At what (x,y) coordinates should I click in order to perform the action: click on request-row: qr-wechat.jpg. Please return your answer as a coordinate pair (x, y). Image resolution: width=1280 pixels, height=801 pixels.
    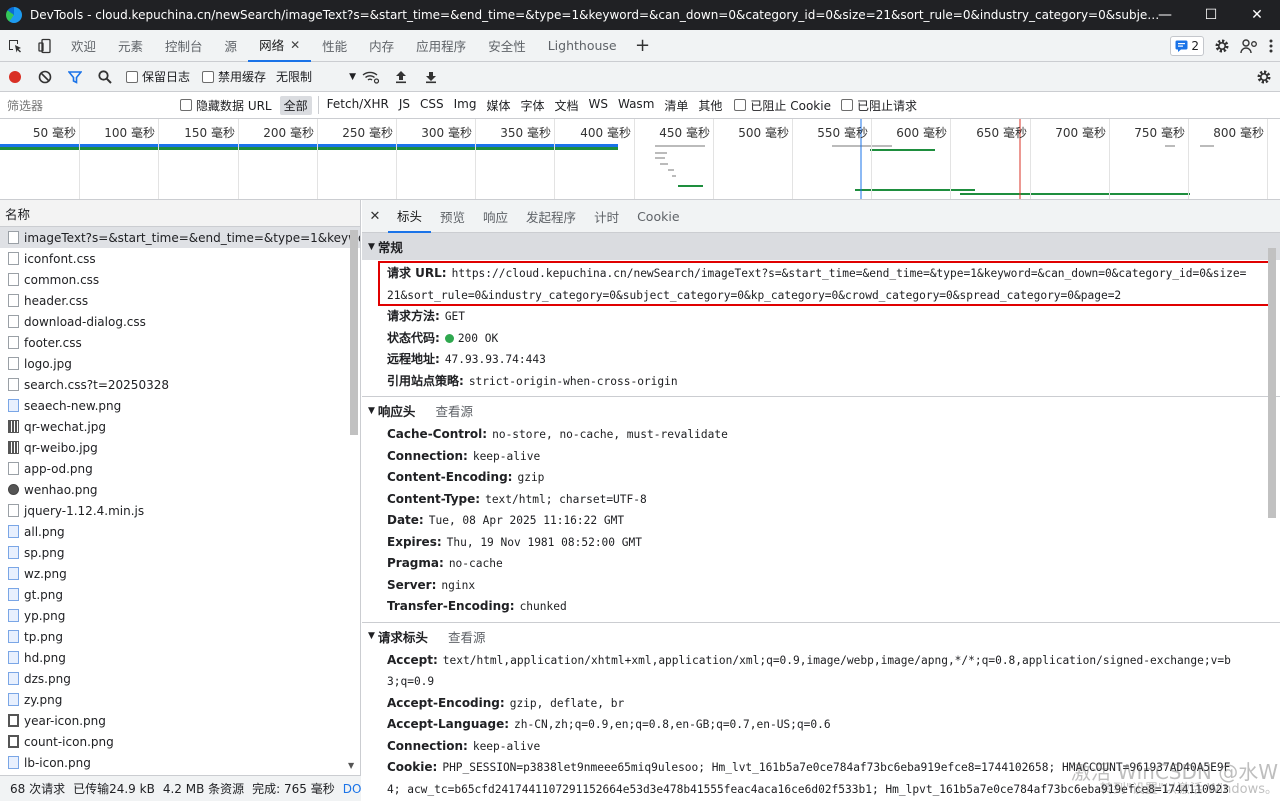
    Looking at the image, I should click on (180, 426).